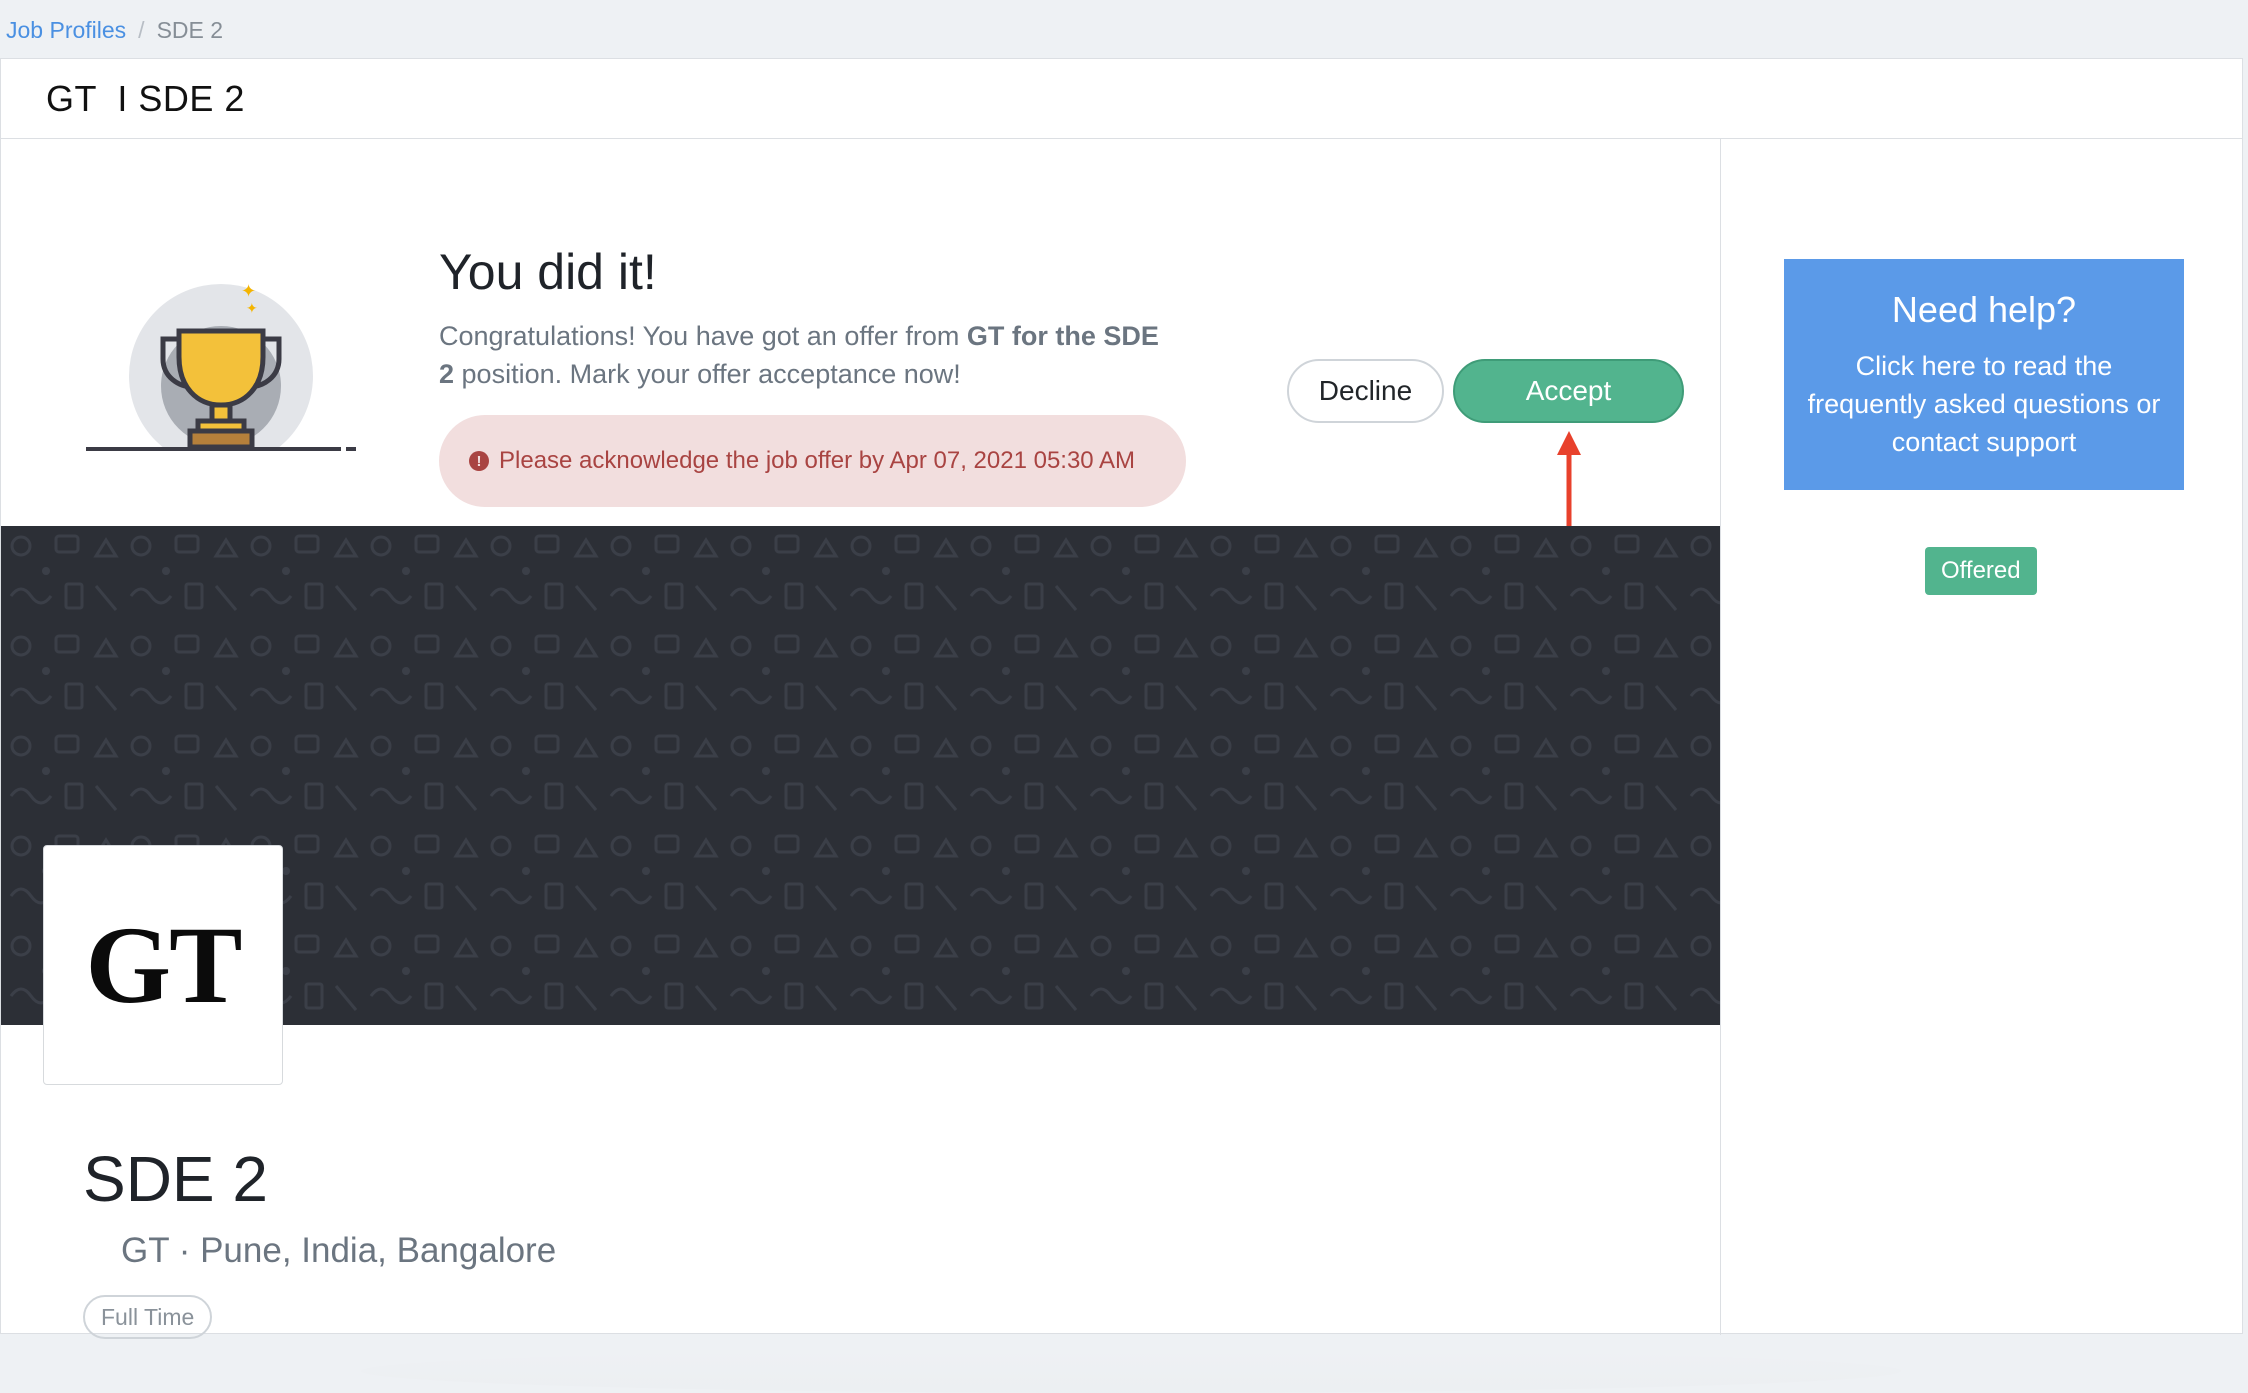 Image resolution: width=2248 pixels, height=1393 pixels. What do you see at coordinates (1981, 571) in the screenshot?
I see `status-badge: Offered` at bounding box center [1981, 571].